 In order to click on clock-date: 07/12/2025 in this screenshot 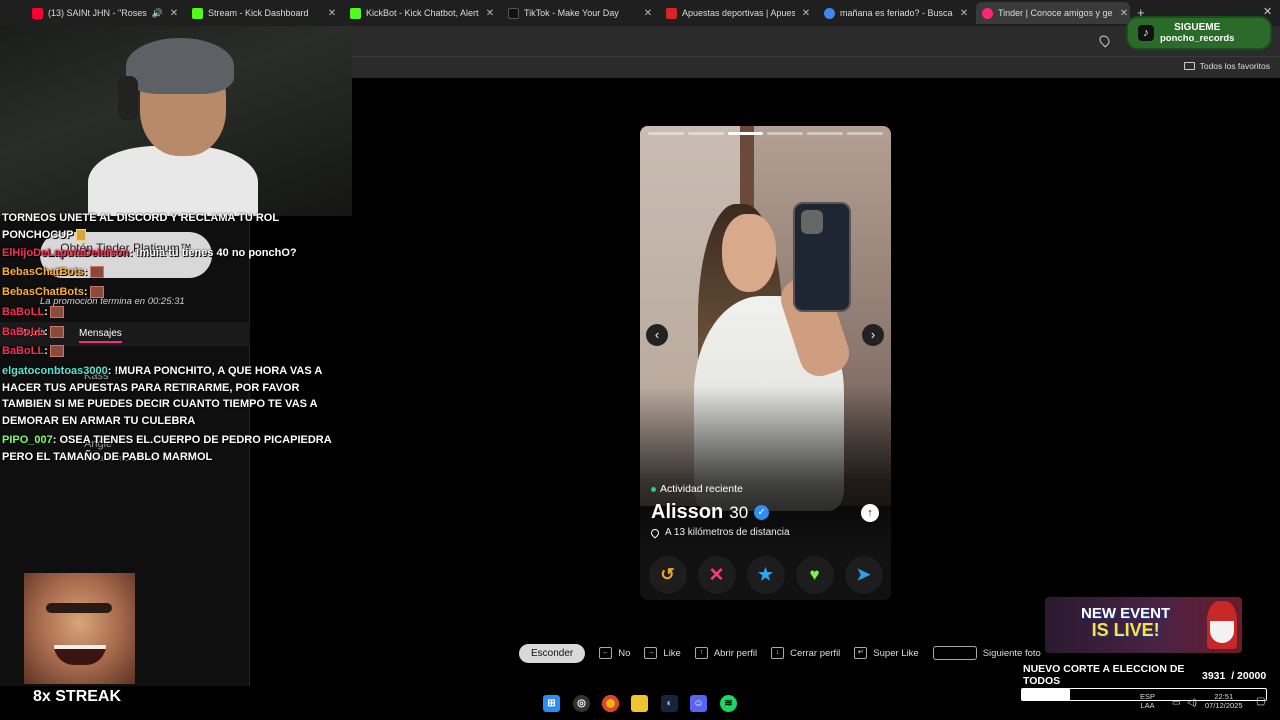, I will do `click(1224, 705)`.